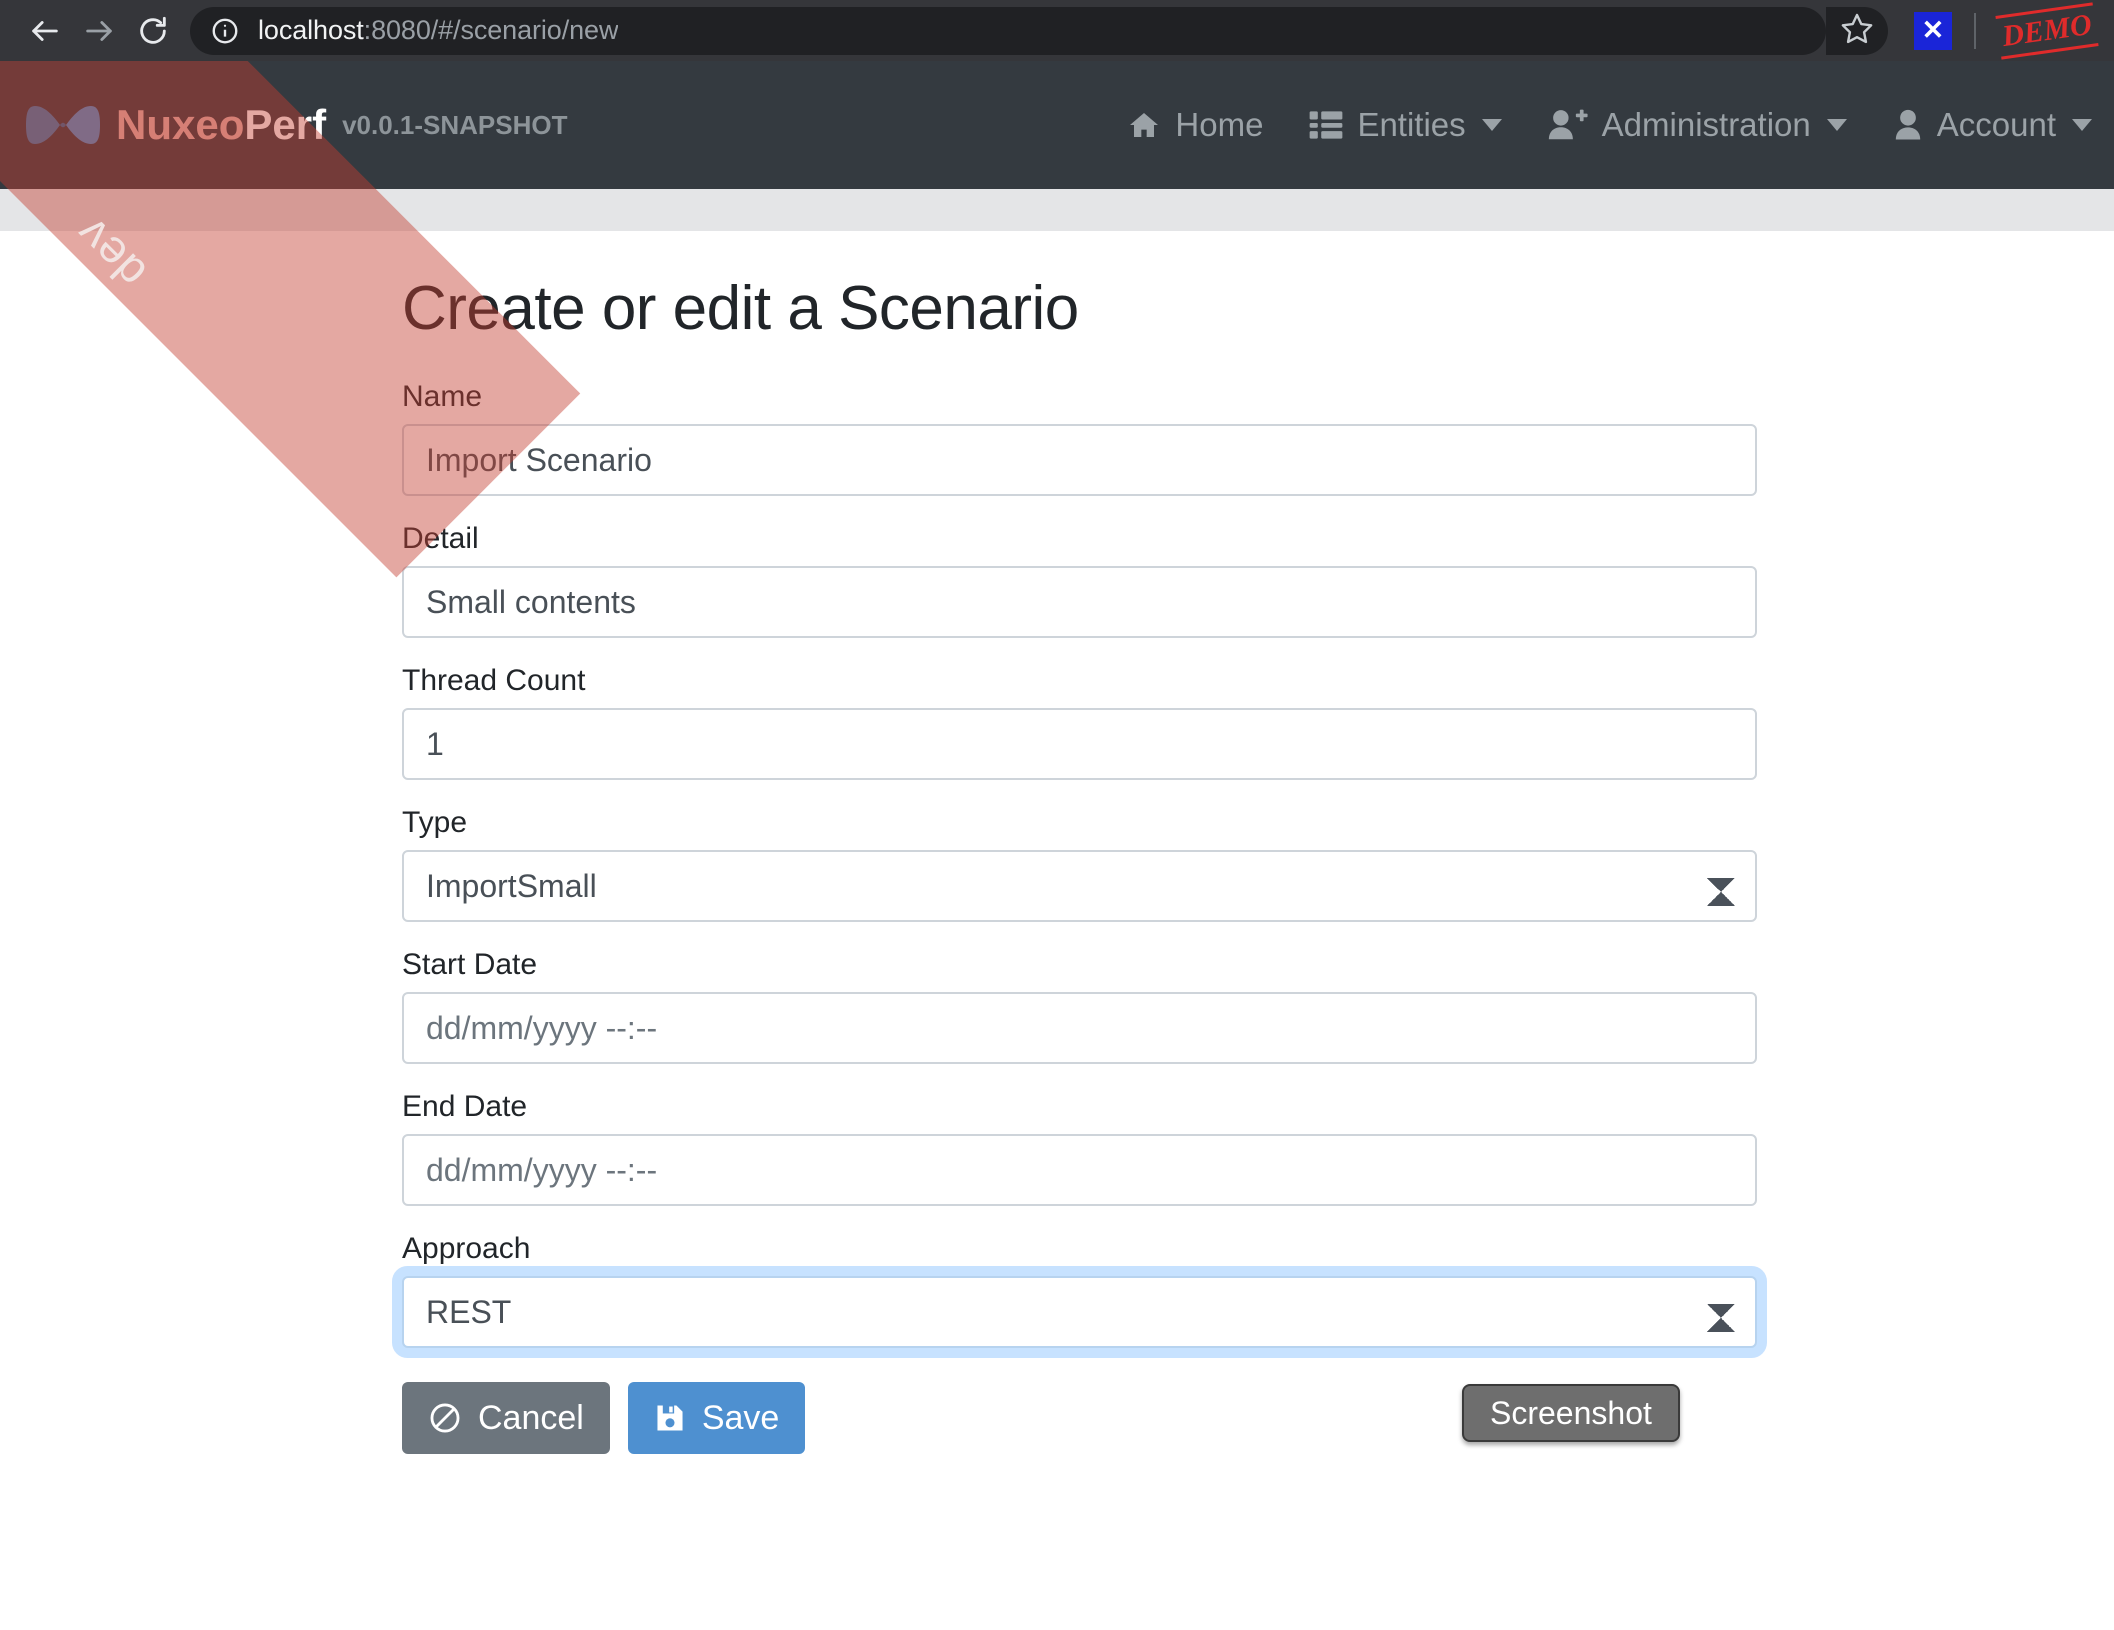 The height and width of the screenshot is (1630, 2114). Describe the element at coordinates (63, 125) in the screenshot. I see `nuxeo-bowtie-logo` at that location.